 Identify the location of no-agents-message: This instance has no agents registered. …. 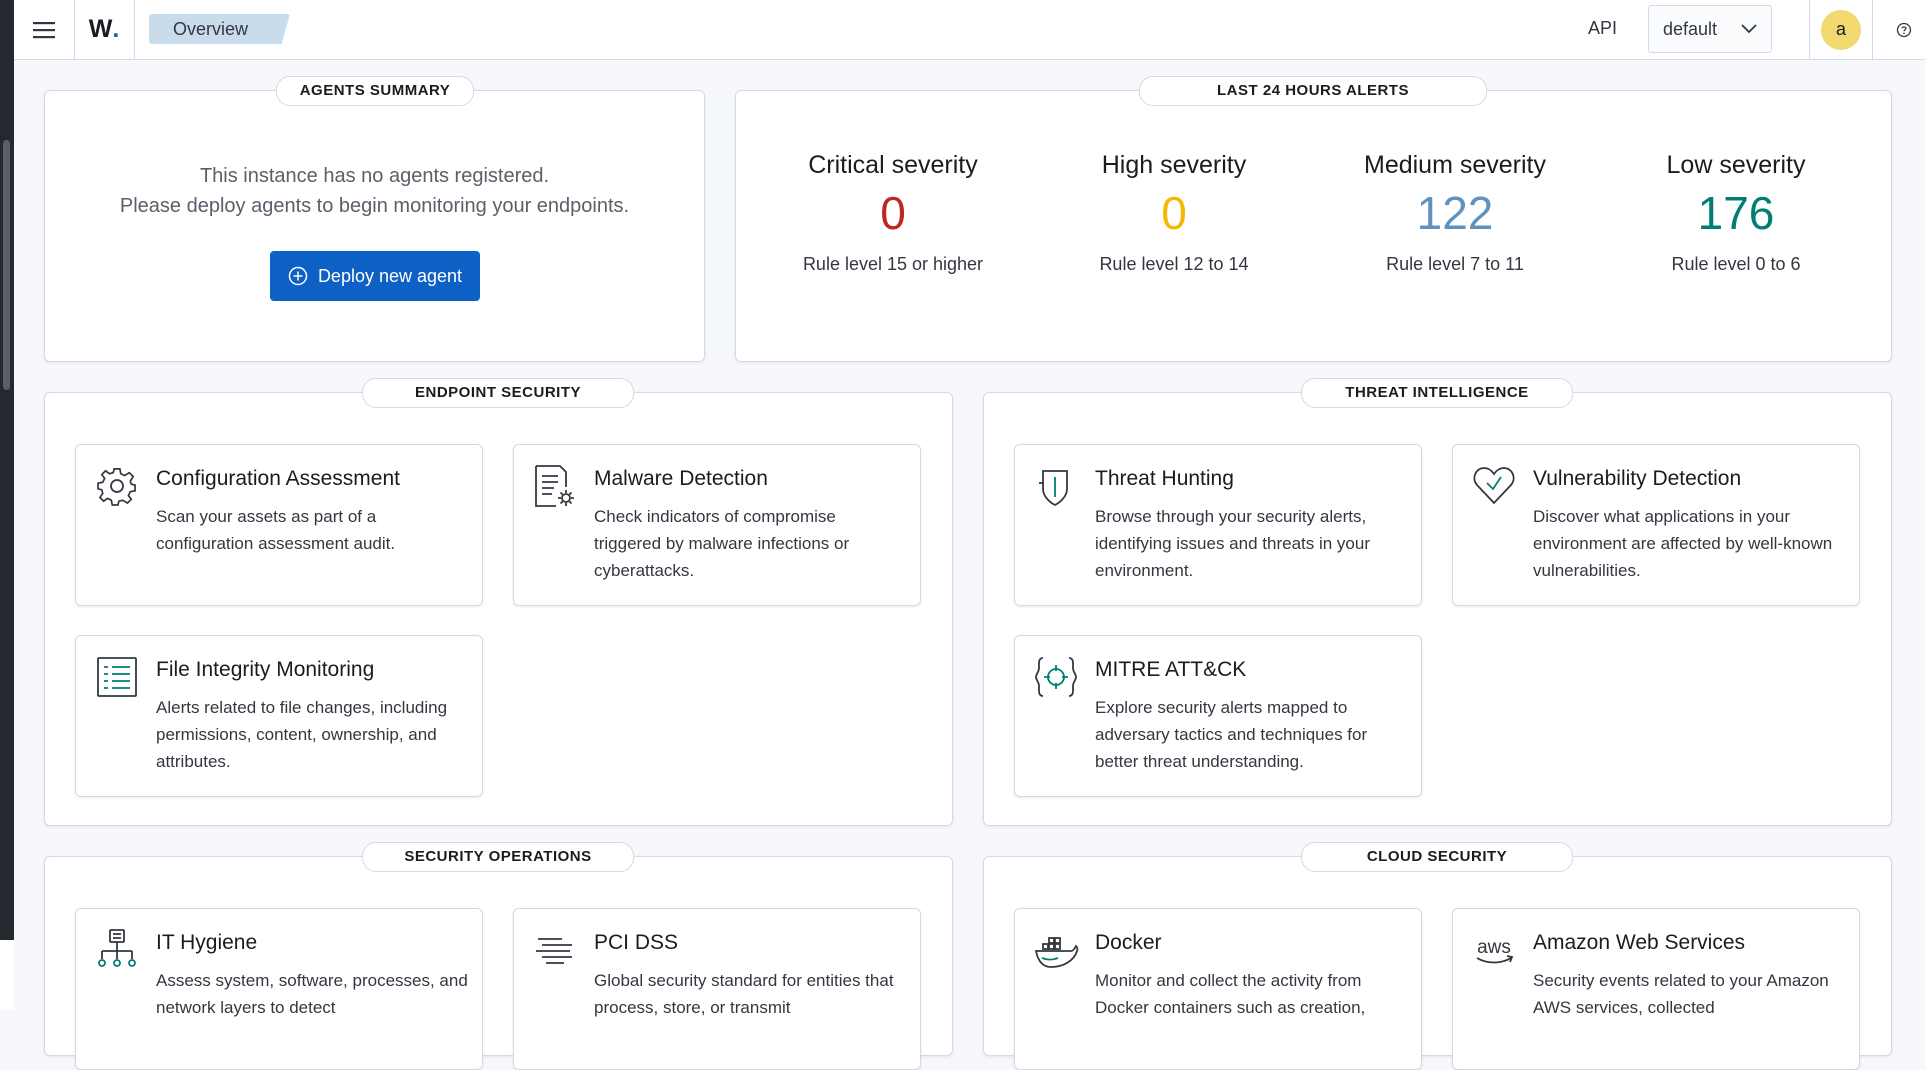
(374, 191).